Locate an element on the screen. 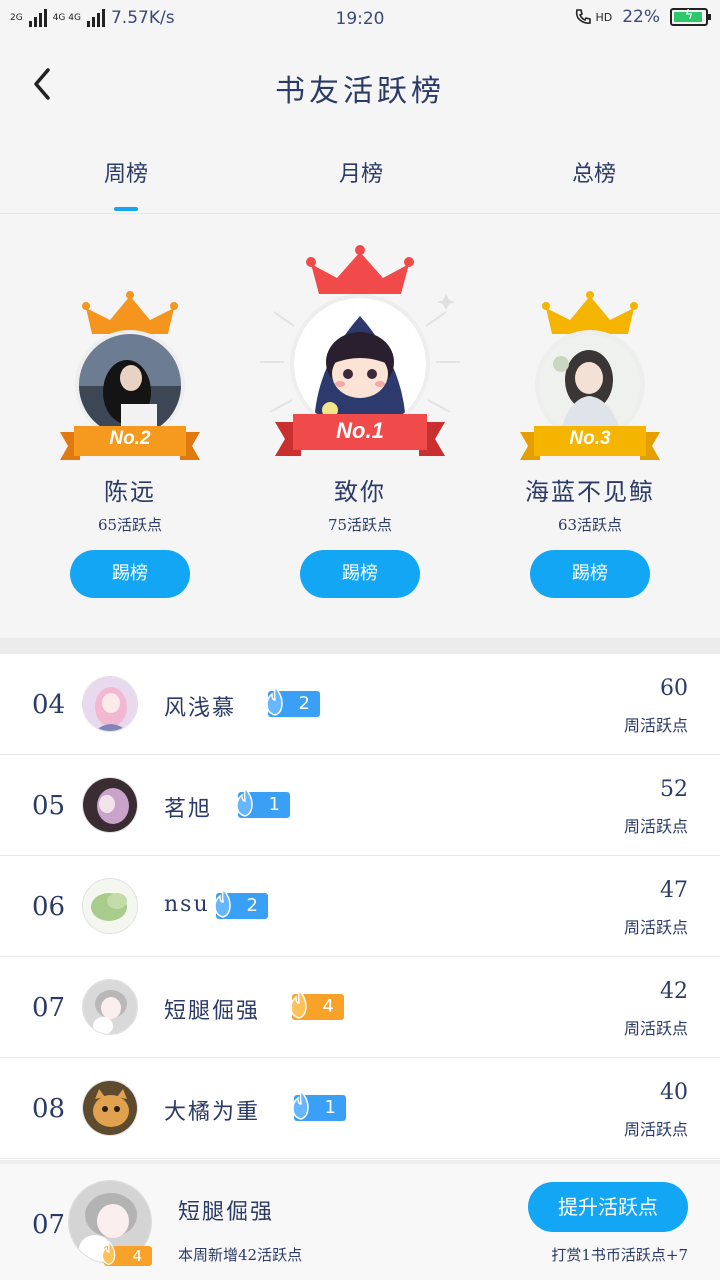 This screenshot has width=720, height=1280. name-first: 致你 is located at coordinates (360, 492).